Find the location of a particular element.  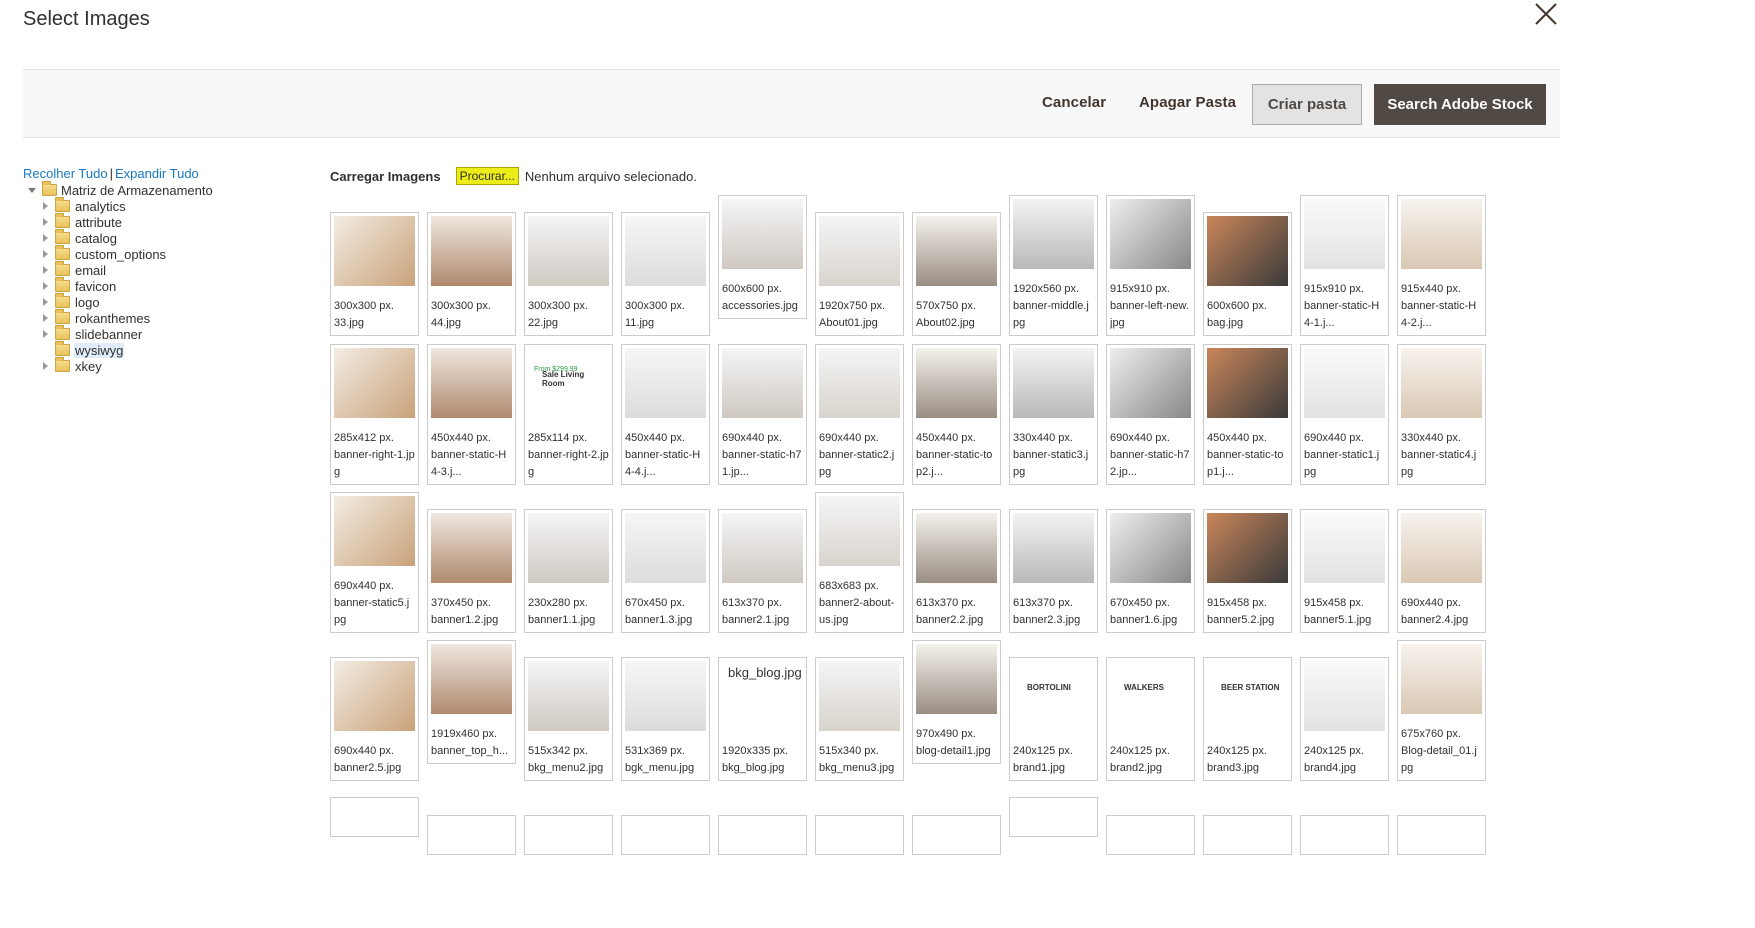

image-tile: 690x440 px. banner2.5.jpg is located at coordinates (374, 719).